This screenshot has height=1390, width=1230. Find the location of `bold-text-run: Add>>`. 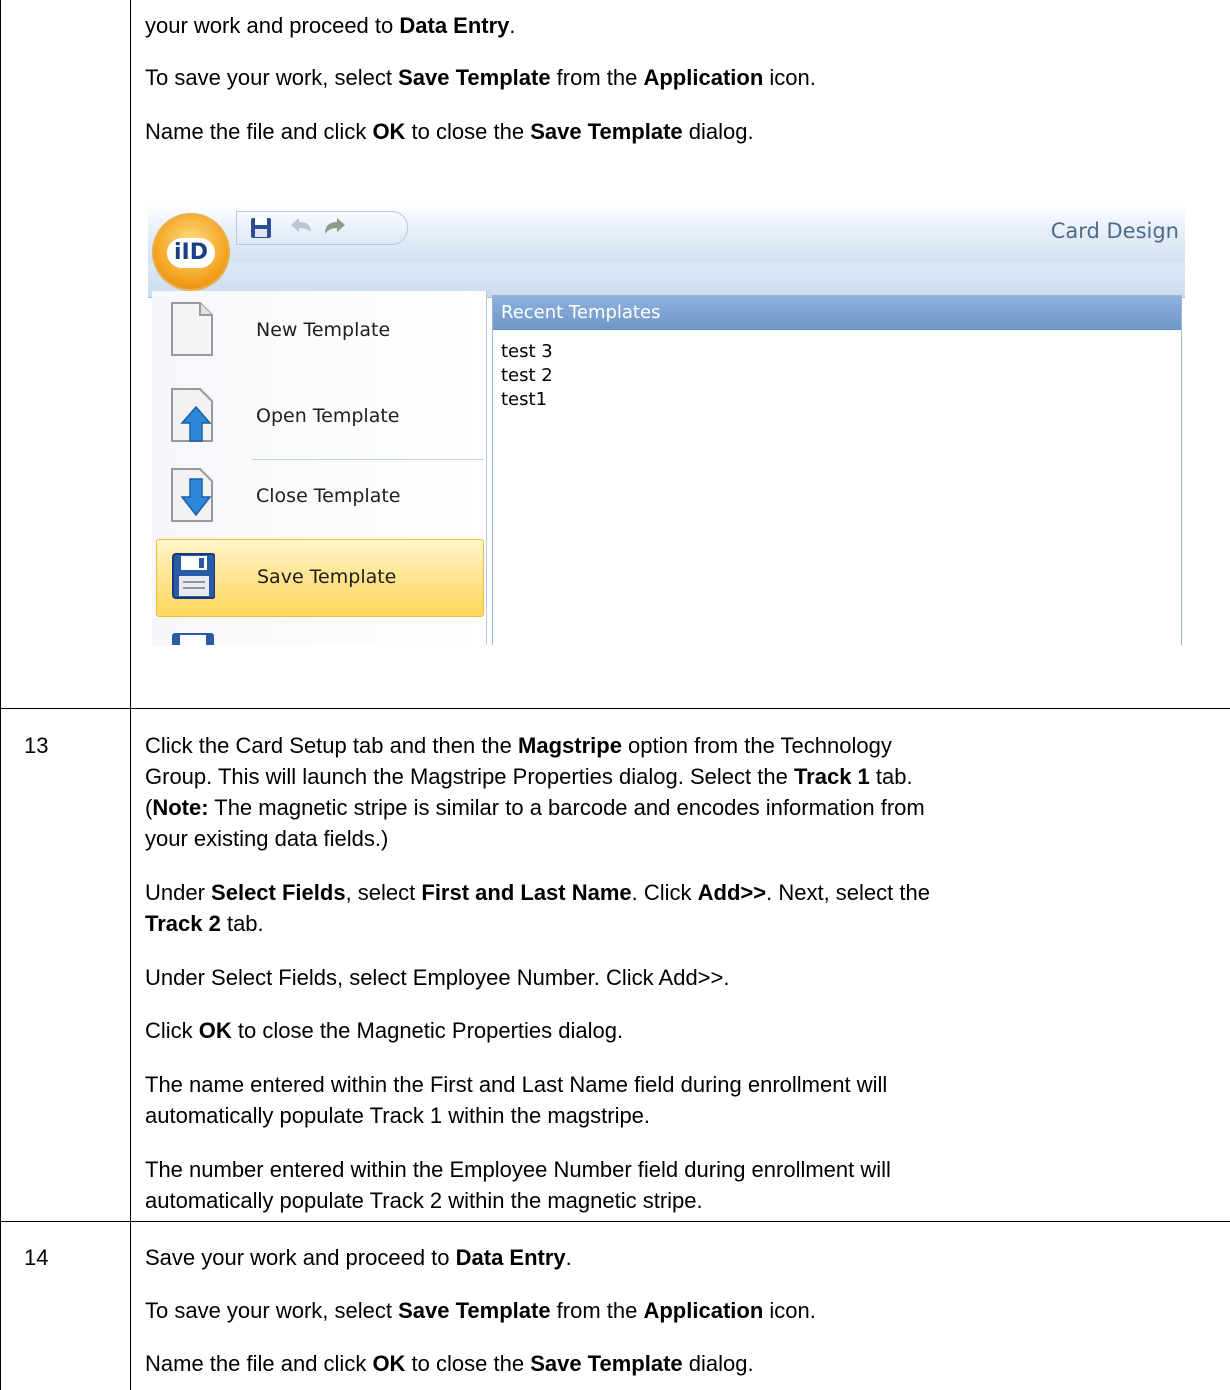

bold-text-run: Add>> is located at coordinates (732, 892).